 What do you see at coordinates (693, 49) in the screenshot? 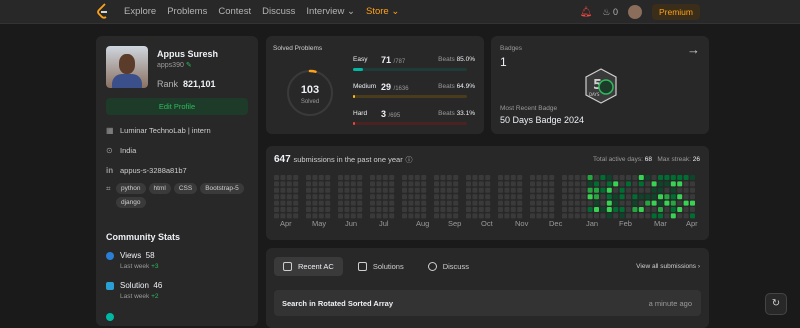
I see `arrow-right-icon: →` at bounding box center [693, 49].